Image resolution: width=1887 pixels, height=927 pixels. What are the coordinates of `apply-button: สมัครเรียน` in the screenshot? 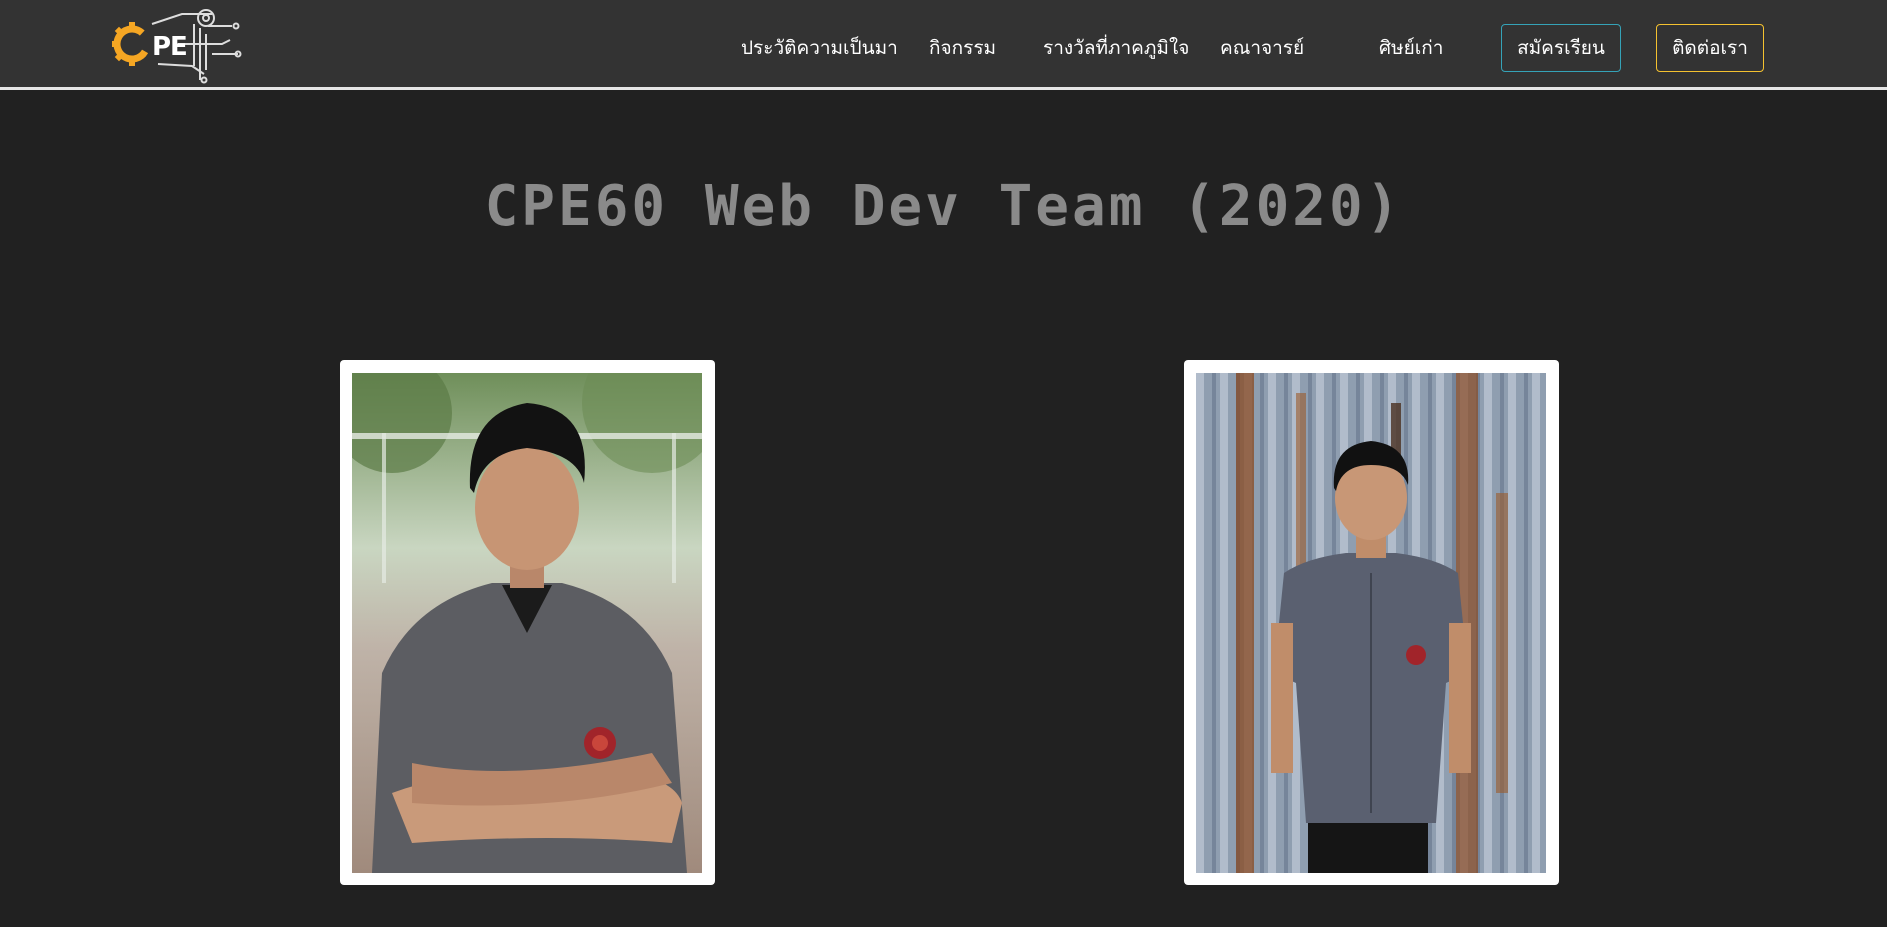 It's located at (1561, 48).